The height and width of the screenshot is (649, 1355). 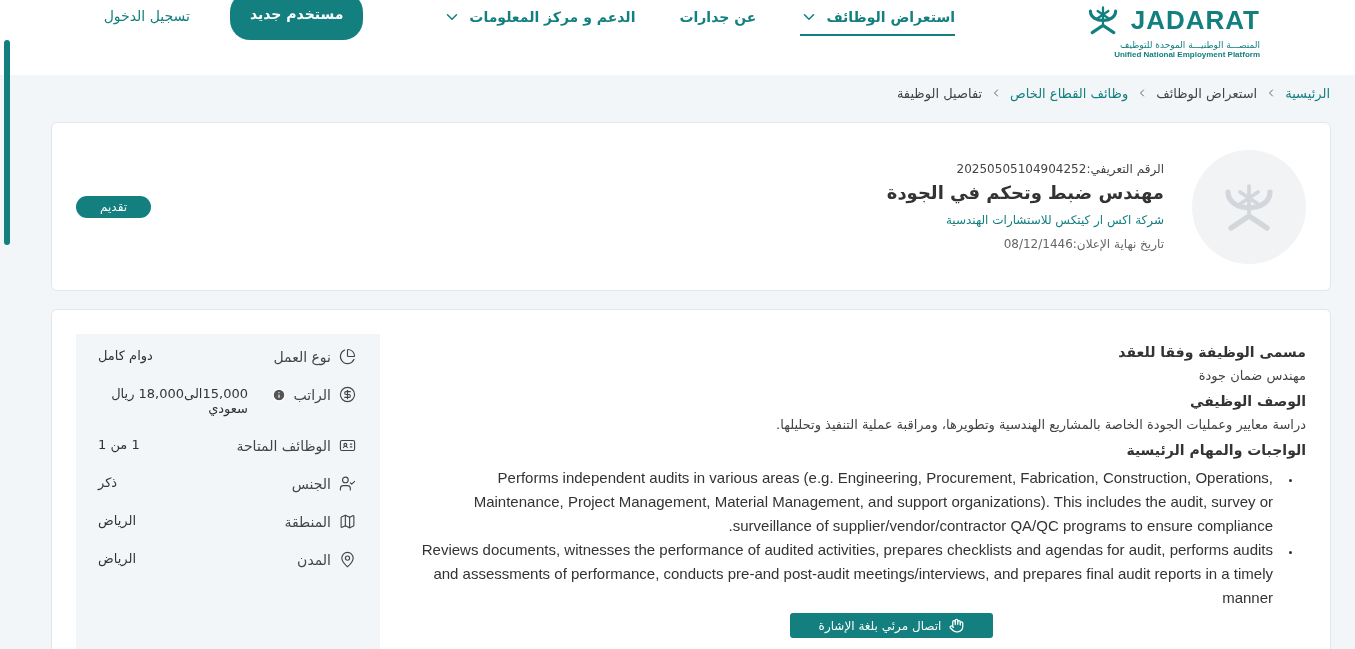 I want to click on deadline-text: تاريخ نهاية الإعلان:08/12/1446, so click(x=1083, y=244).